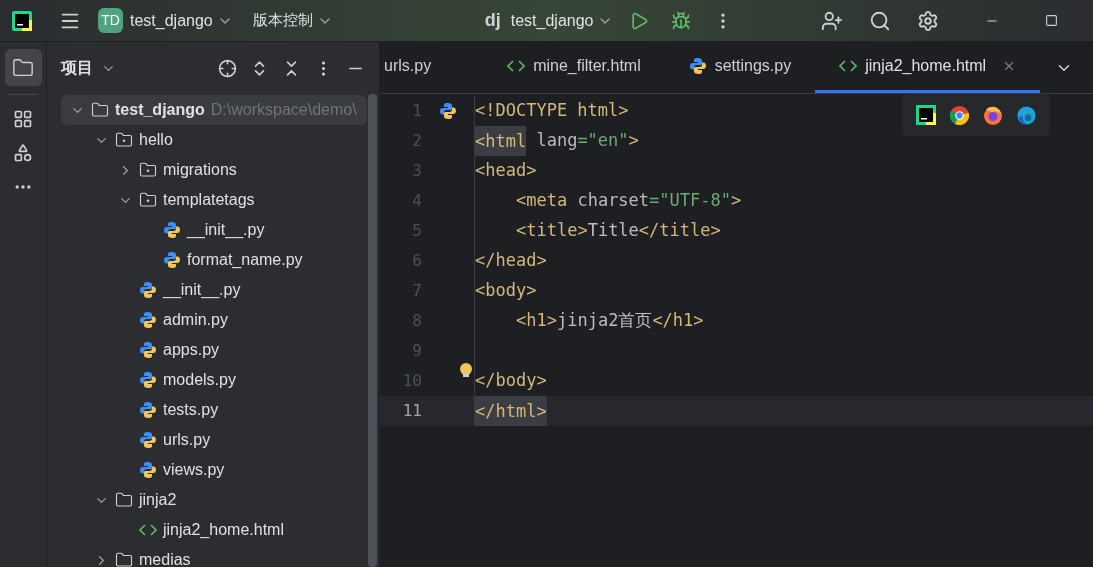 The height and width of the screenshot is (567, 1093). Describe the element at coordinates (1052, 20) in the screenshot. I see `maximize-icon` at that location.